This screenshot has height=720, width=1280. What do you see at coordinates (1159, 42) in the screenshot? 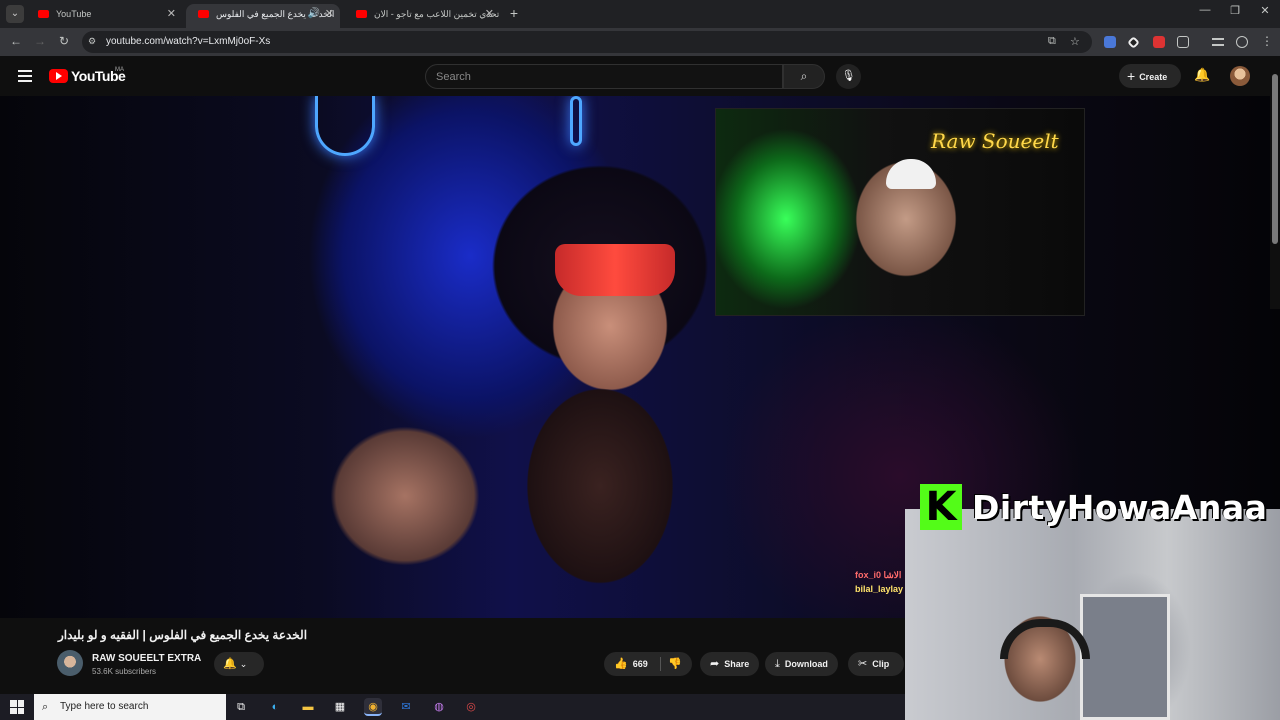
I see `extension-red-icon` at bounding box center [1159, 42].